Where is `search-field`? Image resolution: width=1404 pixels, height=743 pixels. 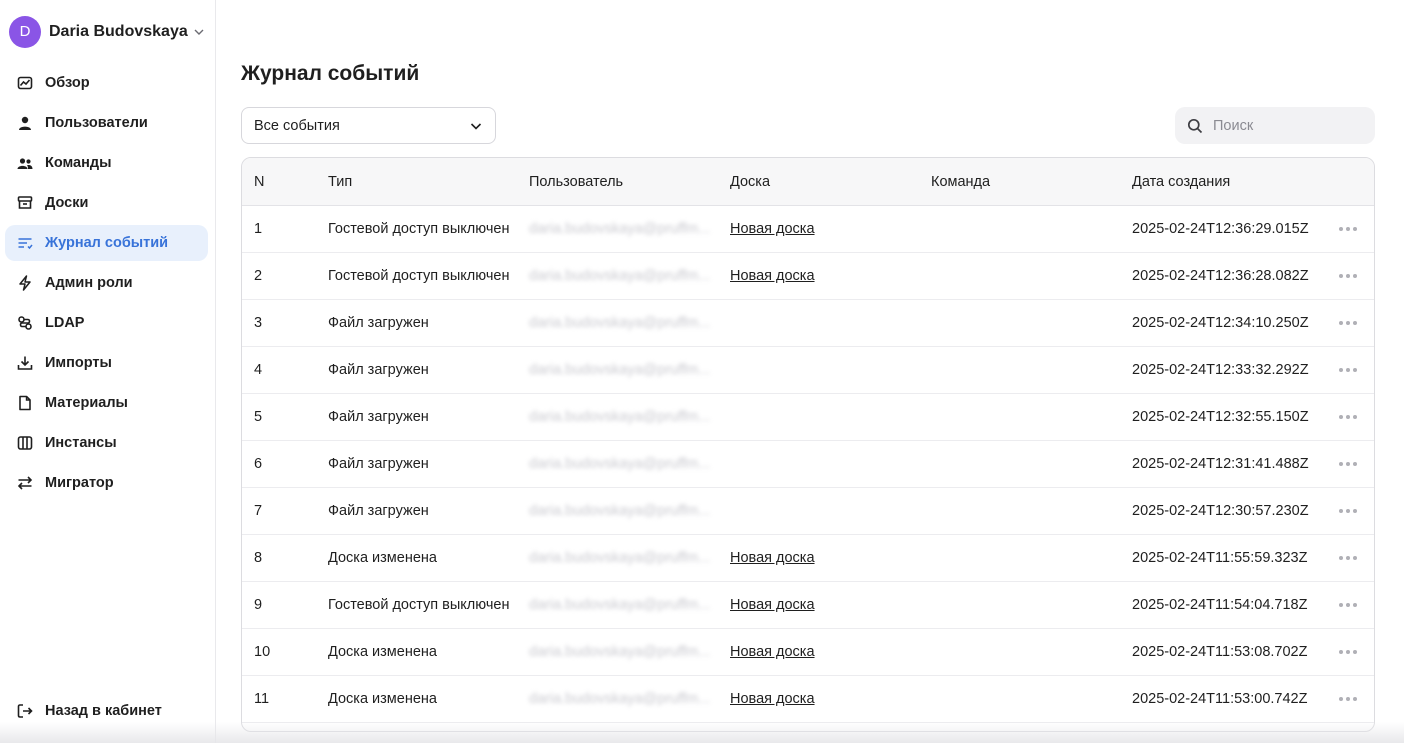 search-field is located at coordinates (1275, 125).